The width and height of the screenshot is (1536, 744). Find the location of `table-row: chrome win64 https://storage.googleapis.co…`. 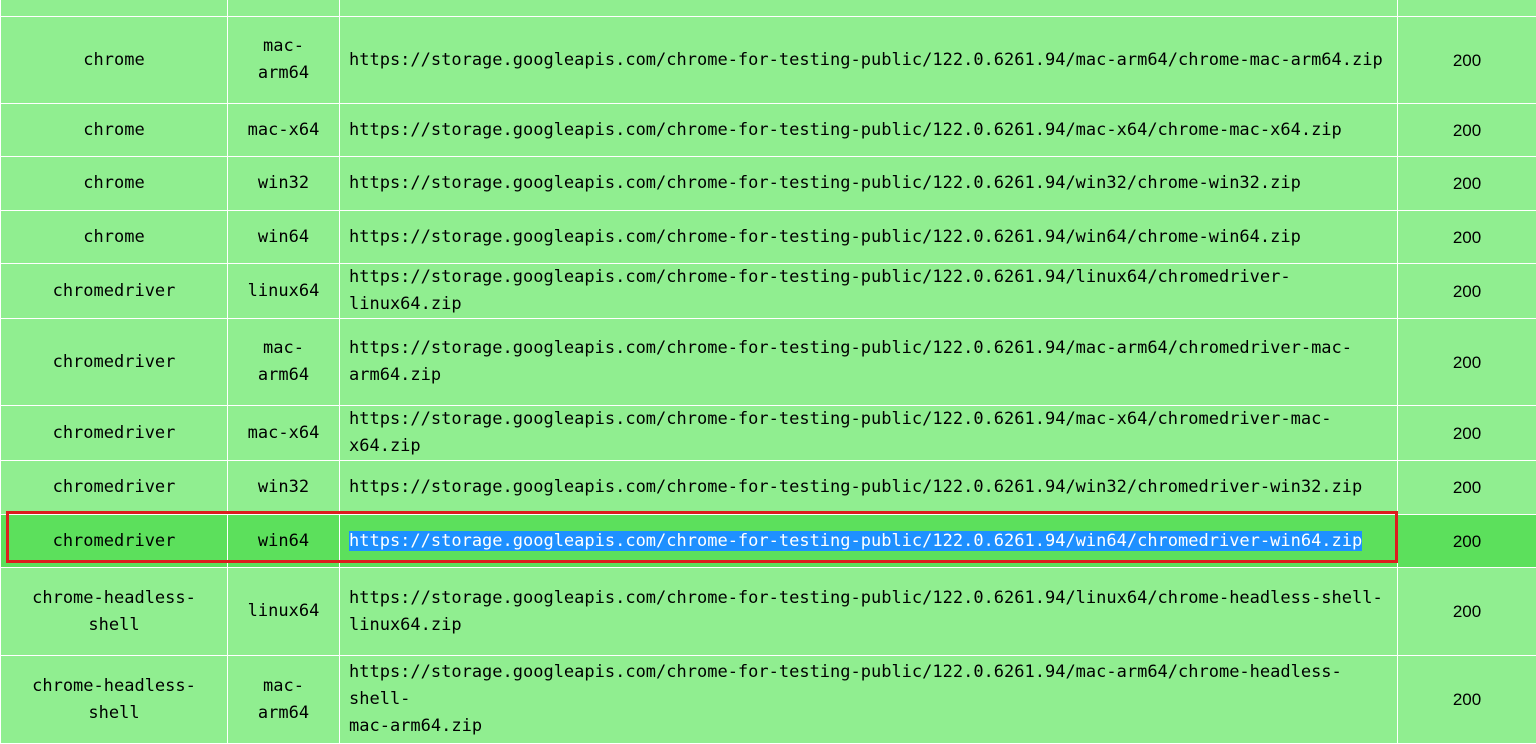

table-row: chrome win64 https://storage.googleapis.co… is located at coordinates (768, 237).